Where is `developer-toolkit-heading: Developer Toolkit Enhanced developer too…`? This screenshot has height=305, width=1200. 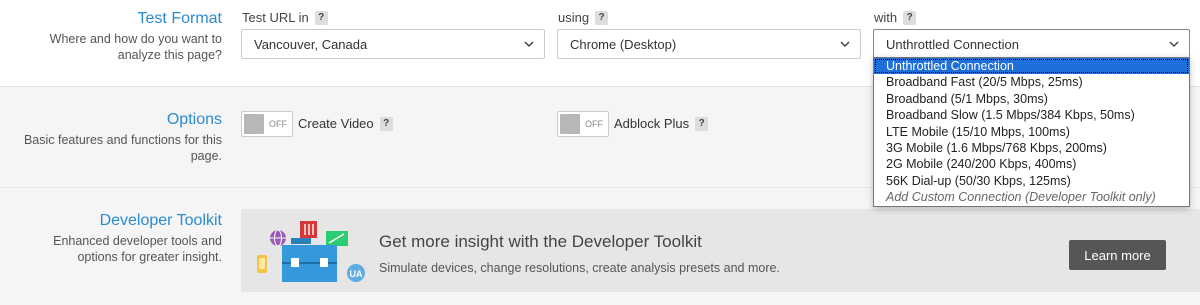
developer-toolkit-heading: Developer Toolkit Enhanced developer too… is located at coordinates (111, 238).